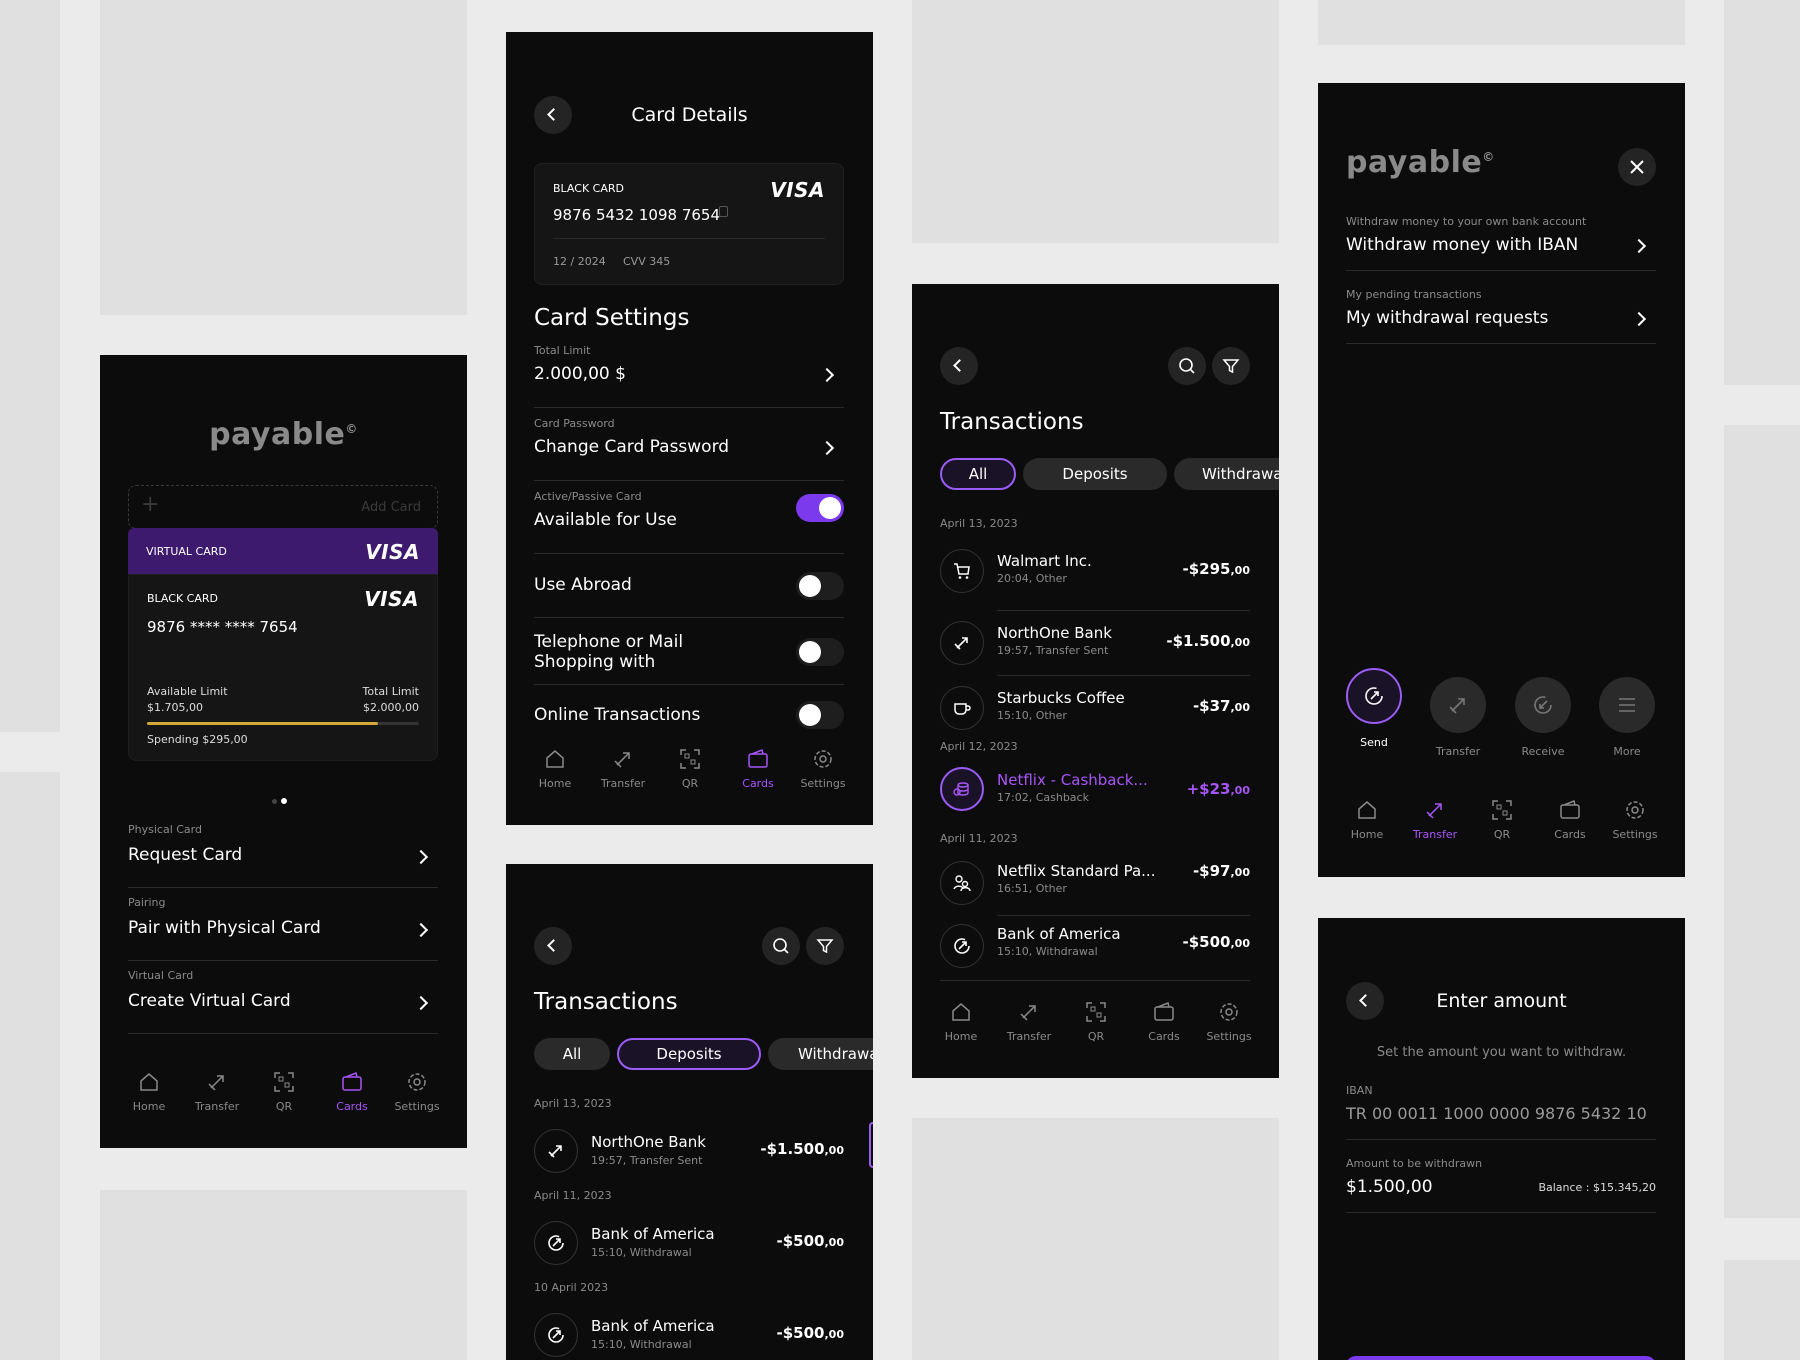 The image size is (1800, 1360). Describe the element at coordinates (690, 783) in the screenshot. I see `nav-label: QR` at that location.